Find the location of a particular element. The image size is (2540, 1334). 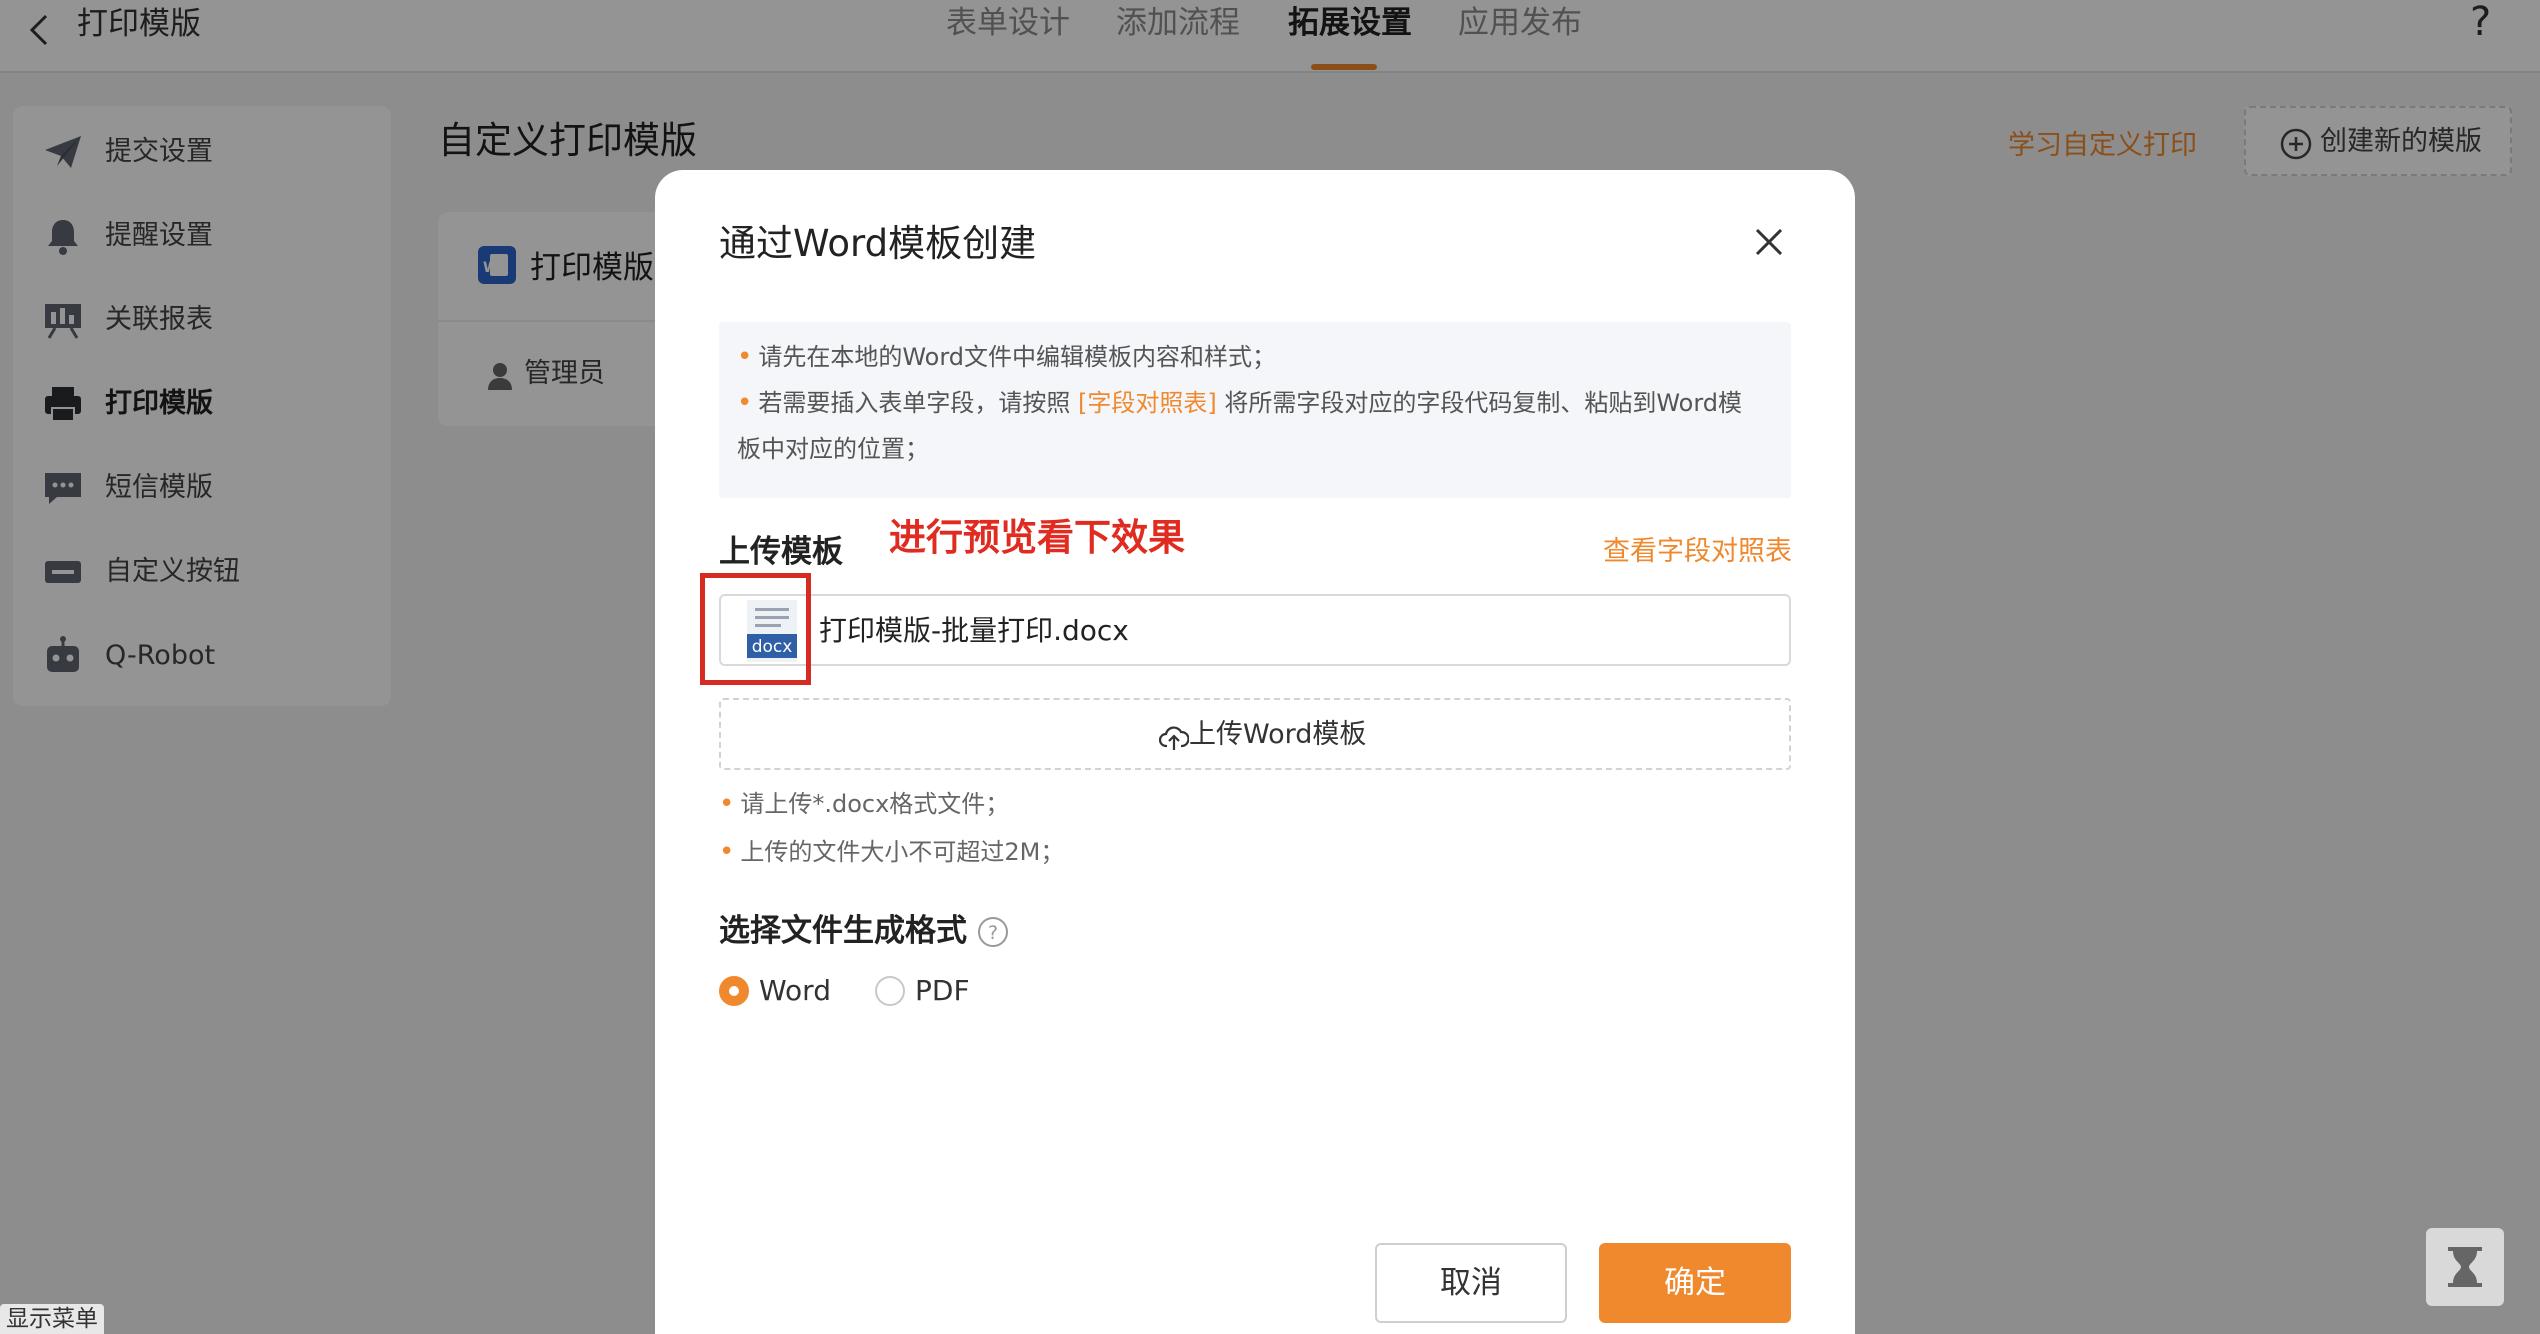

close-icon is located at coordinates (1769, 242).